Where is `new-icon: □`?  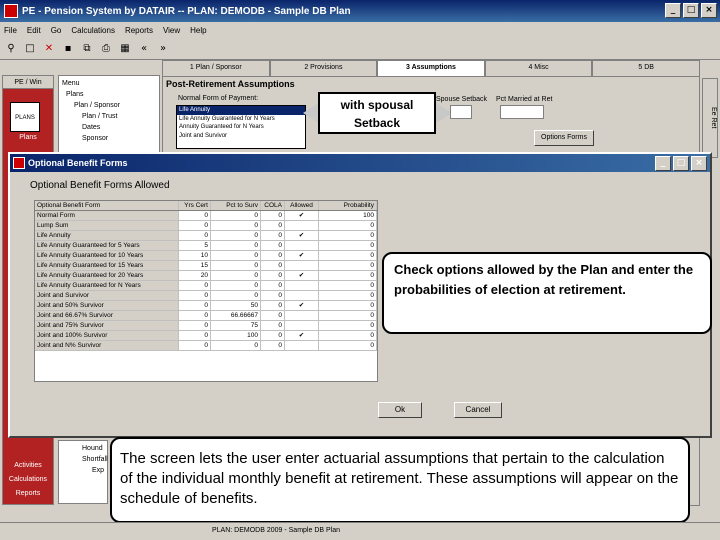
new-icon: □ is located at coordinates (30, 49).